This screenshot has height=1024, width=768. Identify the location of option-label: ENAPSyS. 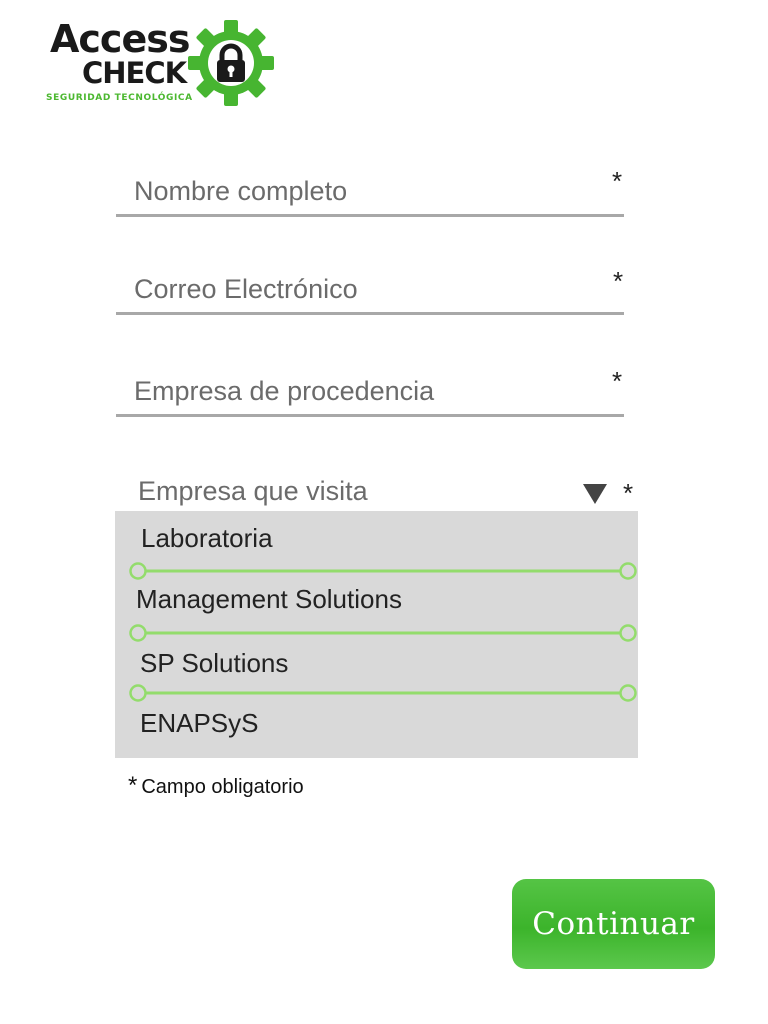
(199, 723).